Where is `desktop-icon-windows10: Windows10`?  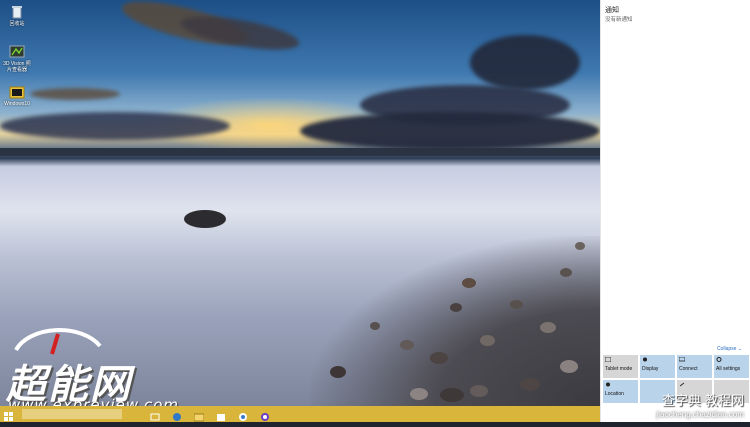 desktop-icon-windows10: Windows10 is located at coordinates (17, 95).